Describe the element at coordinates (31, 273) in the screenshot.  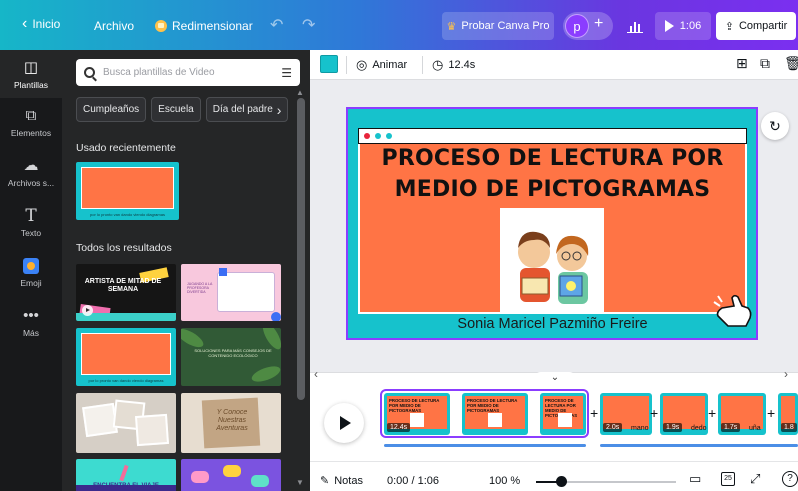
I see `rail-item-emoji: Emoji` at that location.